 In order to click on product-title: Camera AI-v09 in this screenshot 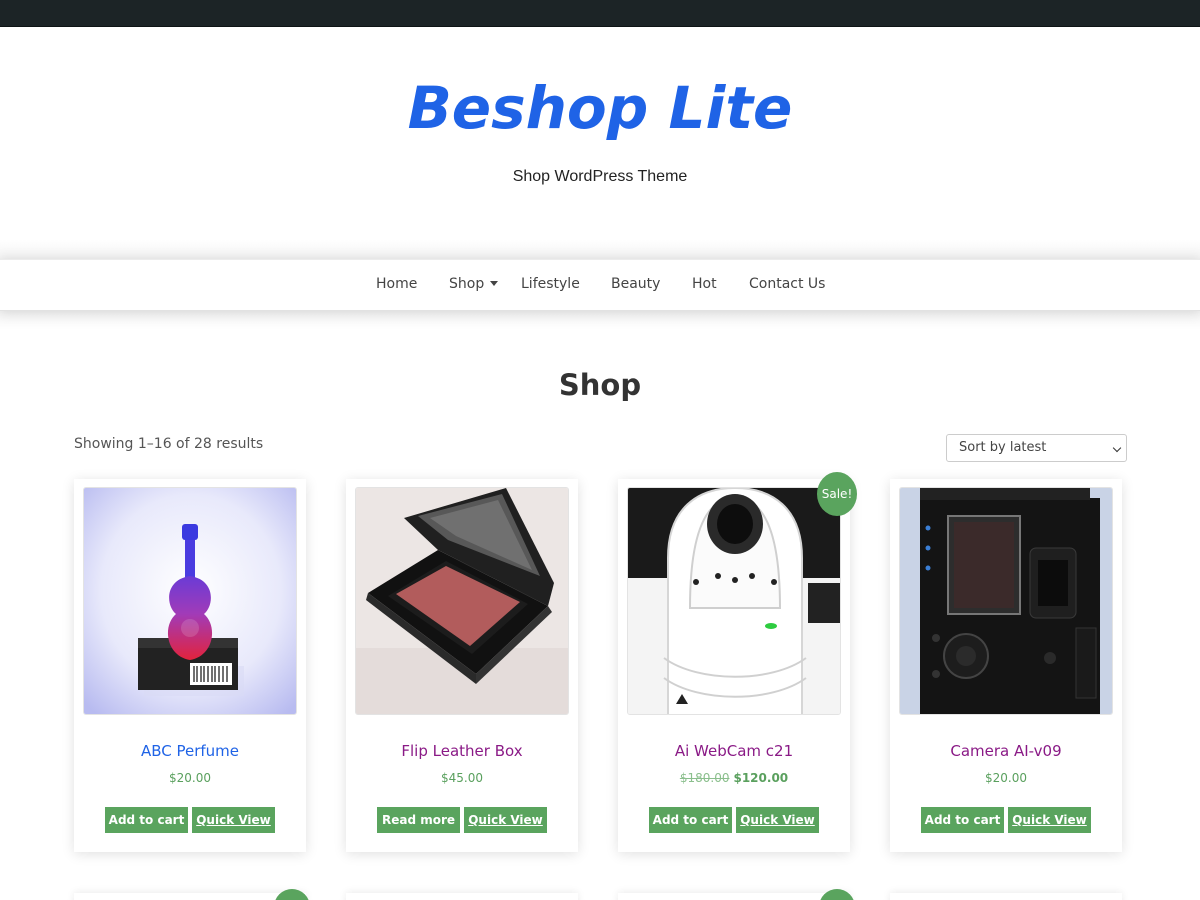, I will do `click(1006, 751)`.